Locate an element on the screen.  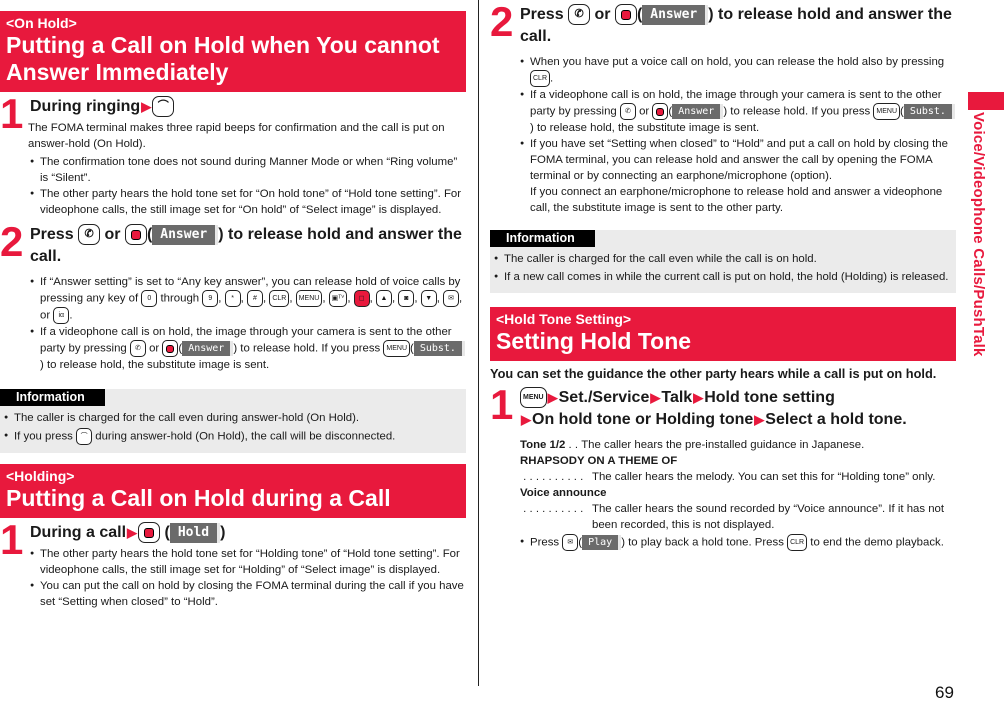
hold-softkey-icon: Hold is located at coordinates (195, 532).